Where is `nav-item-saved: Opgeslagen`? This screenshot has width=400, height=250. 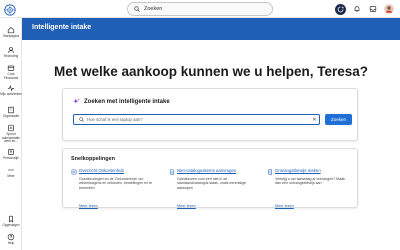 nav-item-saved: Opgeslagen is located at coordinates (11, 221).